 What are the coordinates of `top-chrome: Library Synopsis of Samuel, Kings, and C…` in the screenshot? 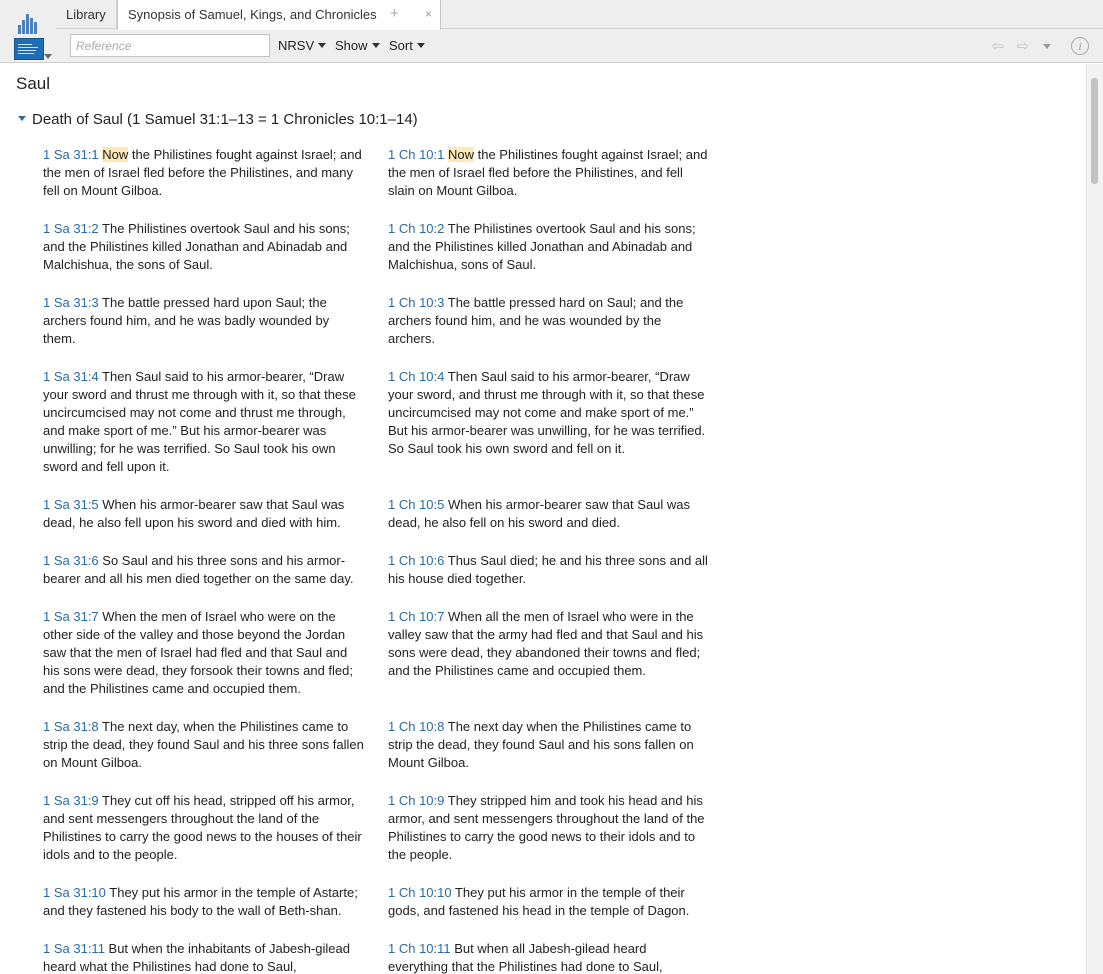 It's located at (551, 31).